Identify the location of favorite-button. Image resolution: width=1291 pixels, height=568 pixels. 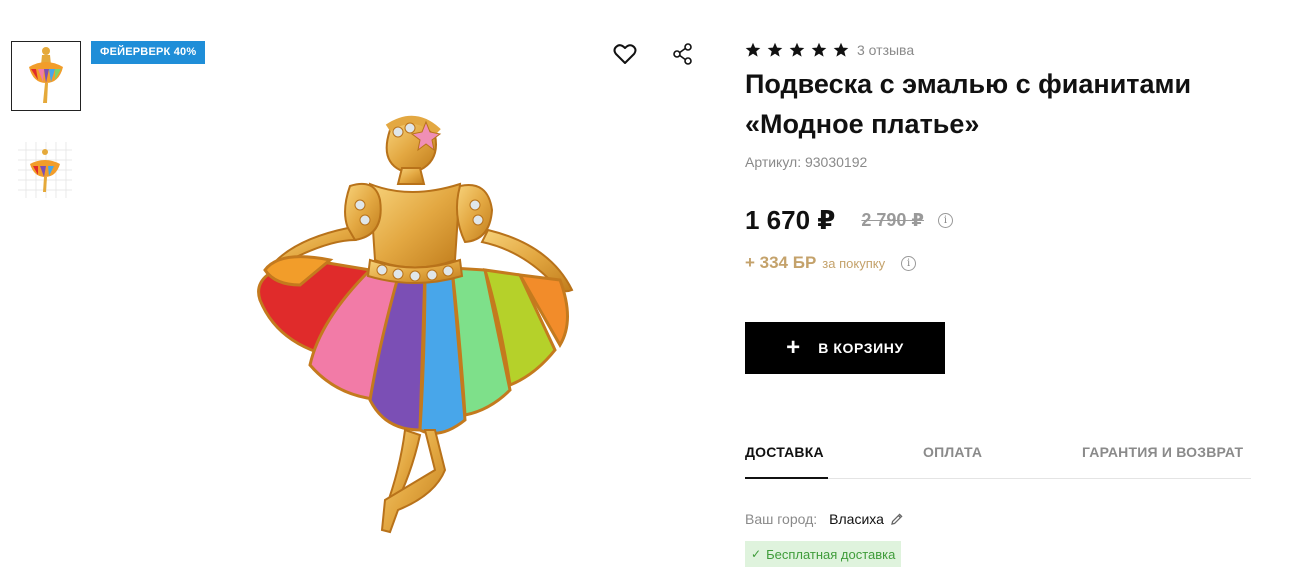
(625, 54).